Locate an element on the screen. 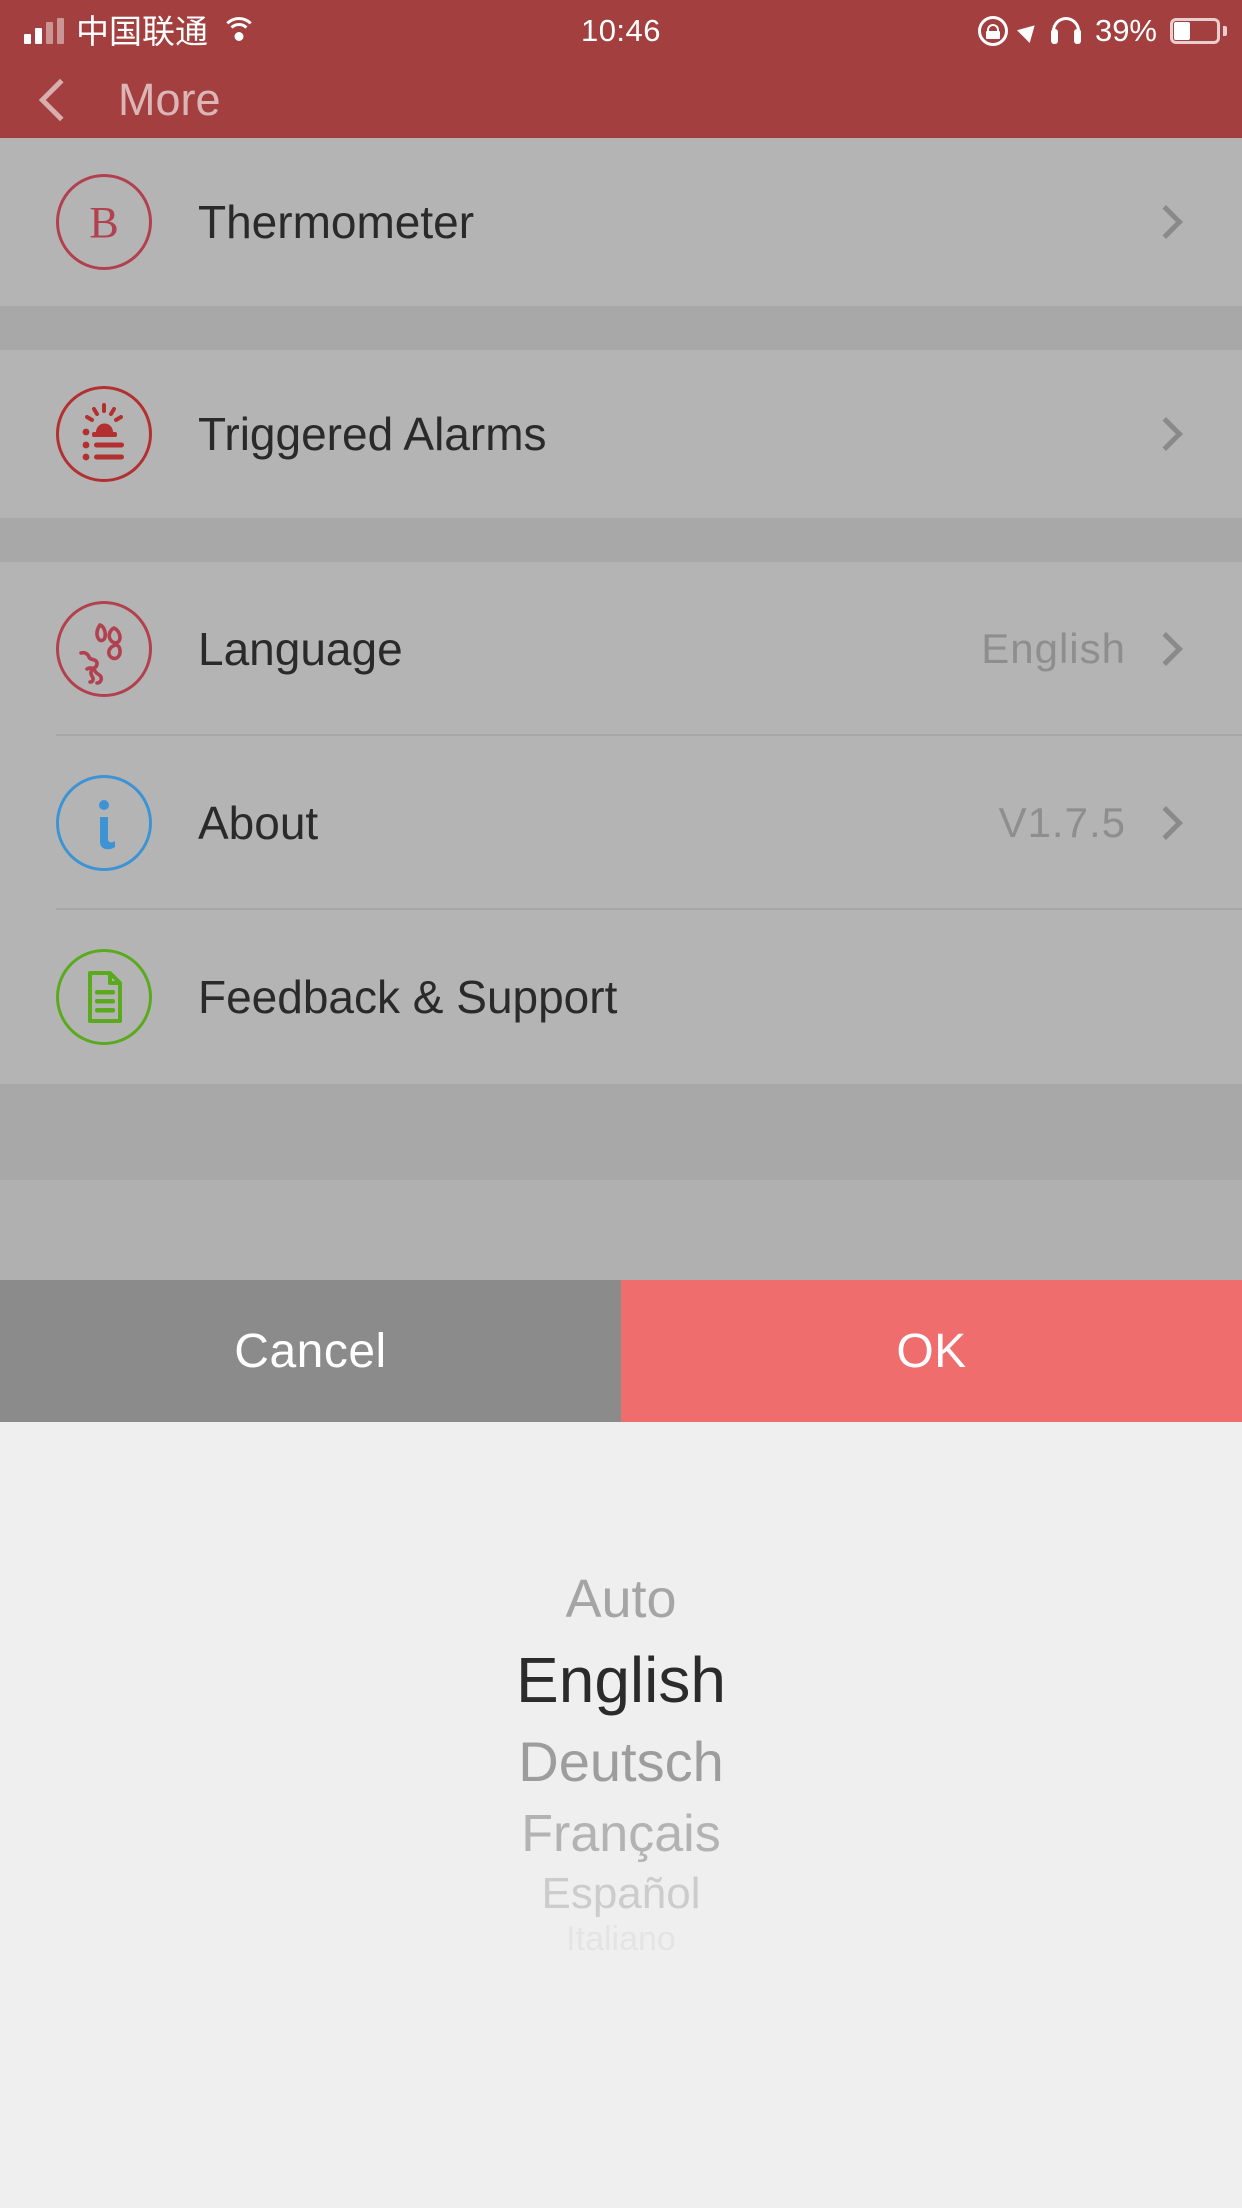 The image size is (1242, 2208). status-bar-right: 39% is located at coordinates (1102, 31).